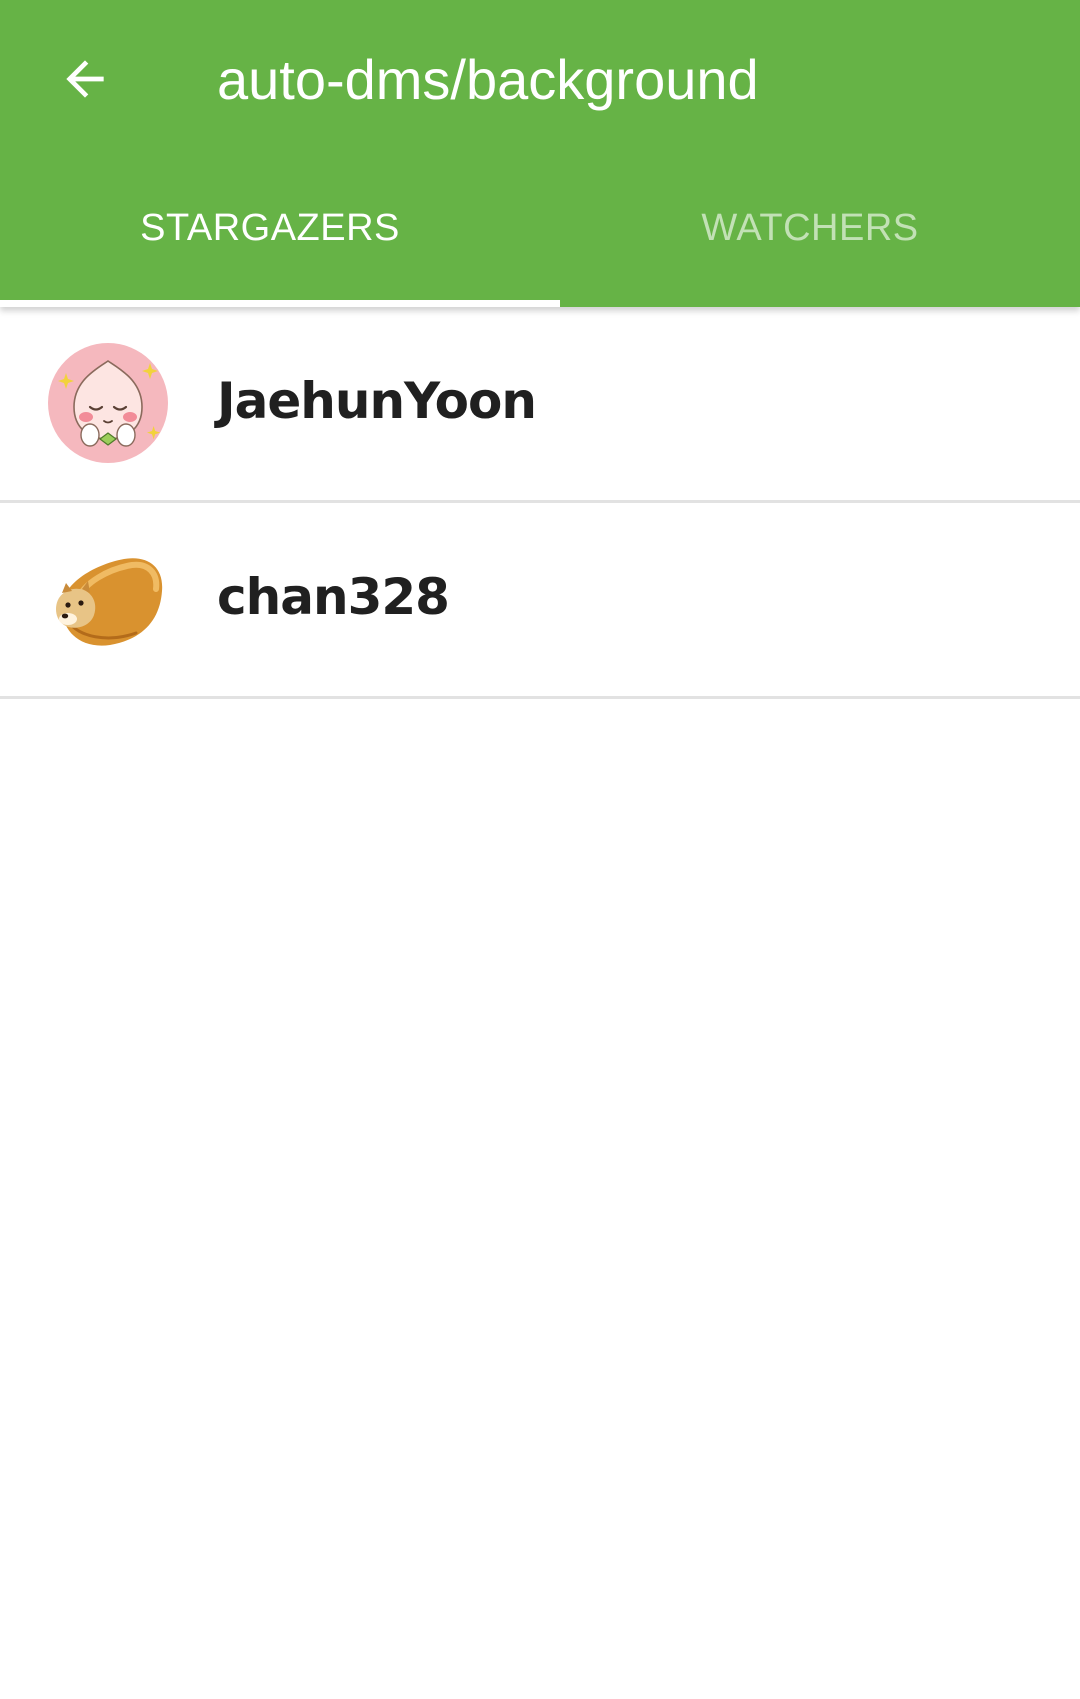  Describe the element at coordinates (540, 405) in the screenshot. I see `list-item: JaehunYoon` at that location.